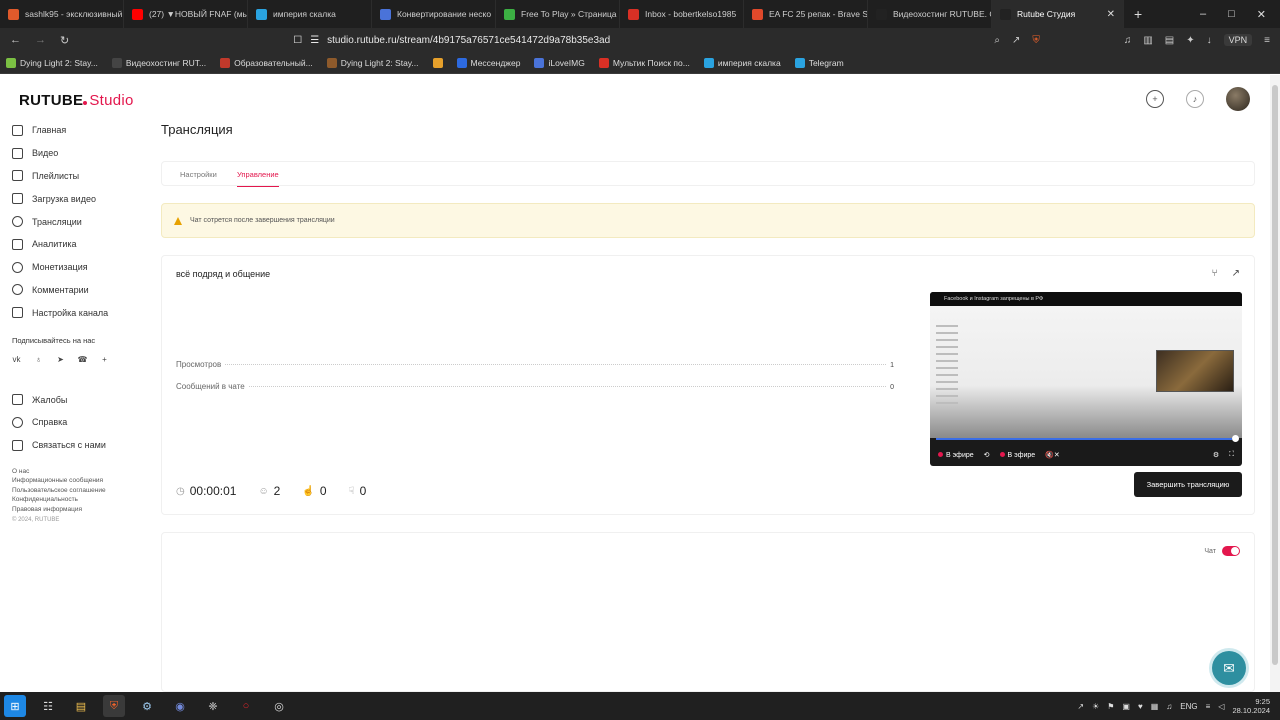 The height and width of the screenshot is (720, 1280). Describe the element at coordinates (147, 706) in the screenshot. I see `steam-icon: ⚙` at that location.